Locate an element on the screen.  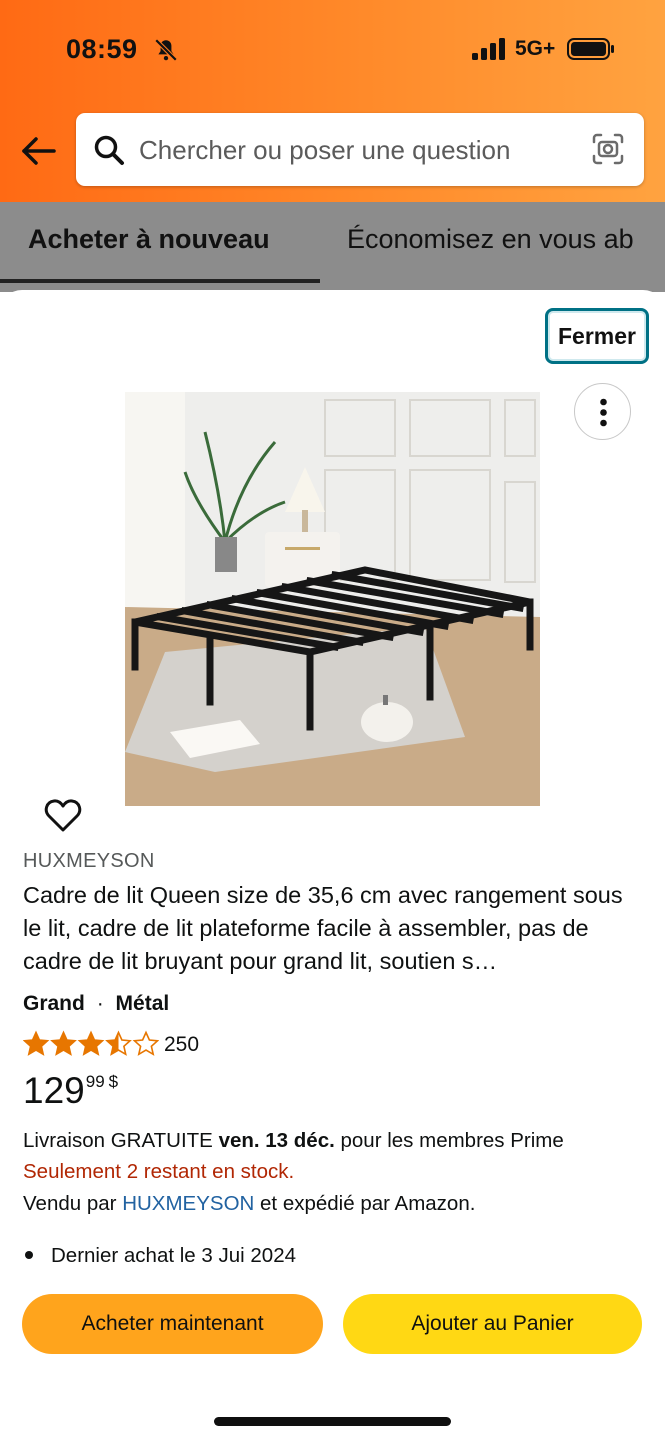
heart-outline-icon is located at coordinates (63, 815).